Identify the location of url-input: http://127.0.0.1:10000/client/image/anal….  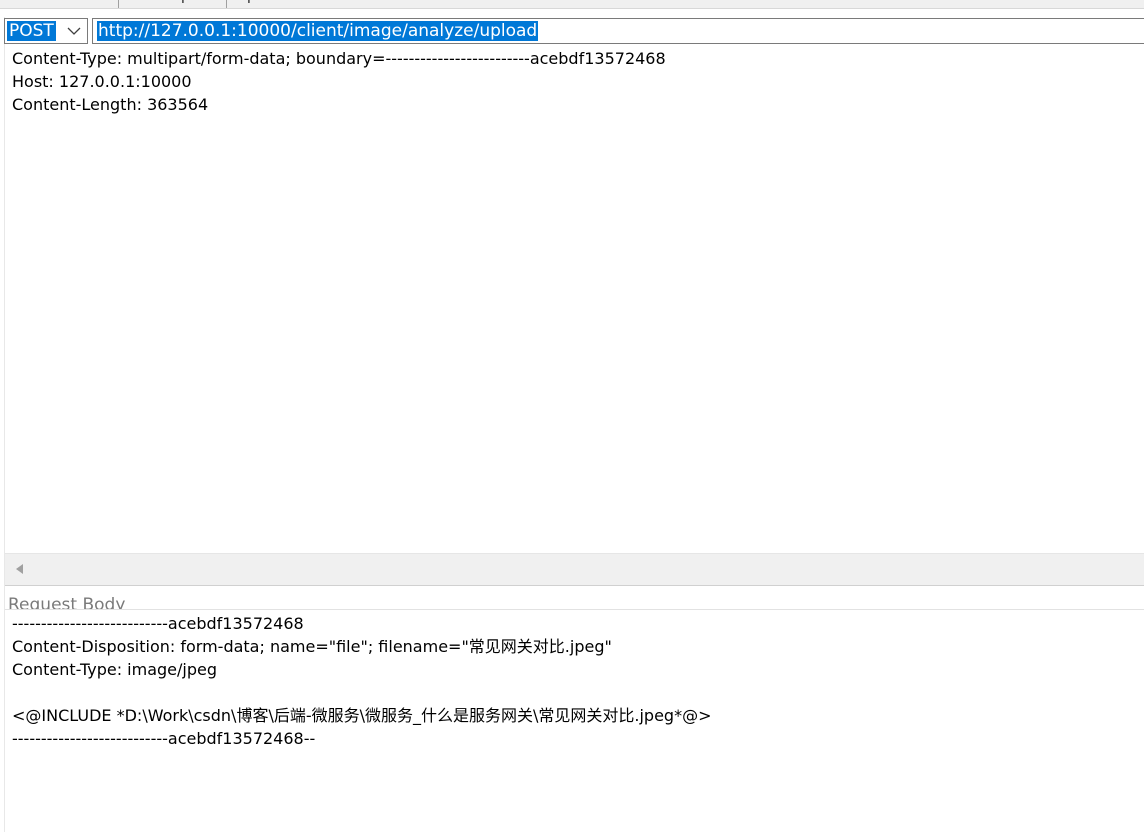
(618, 31).